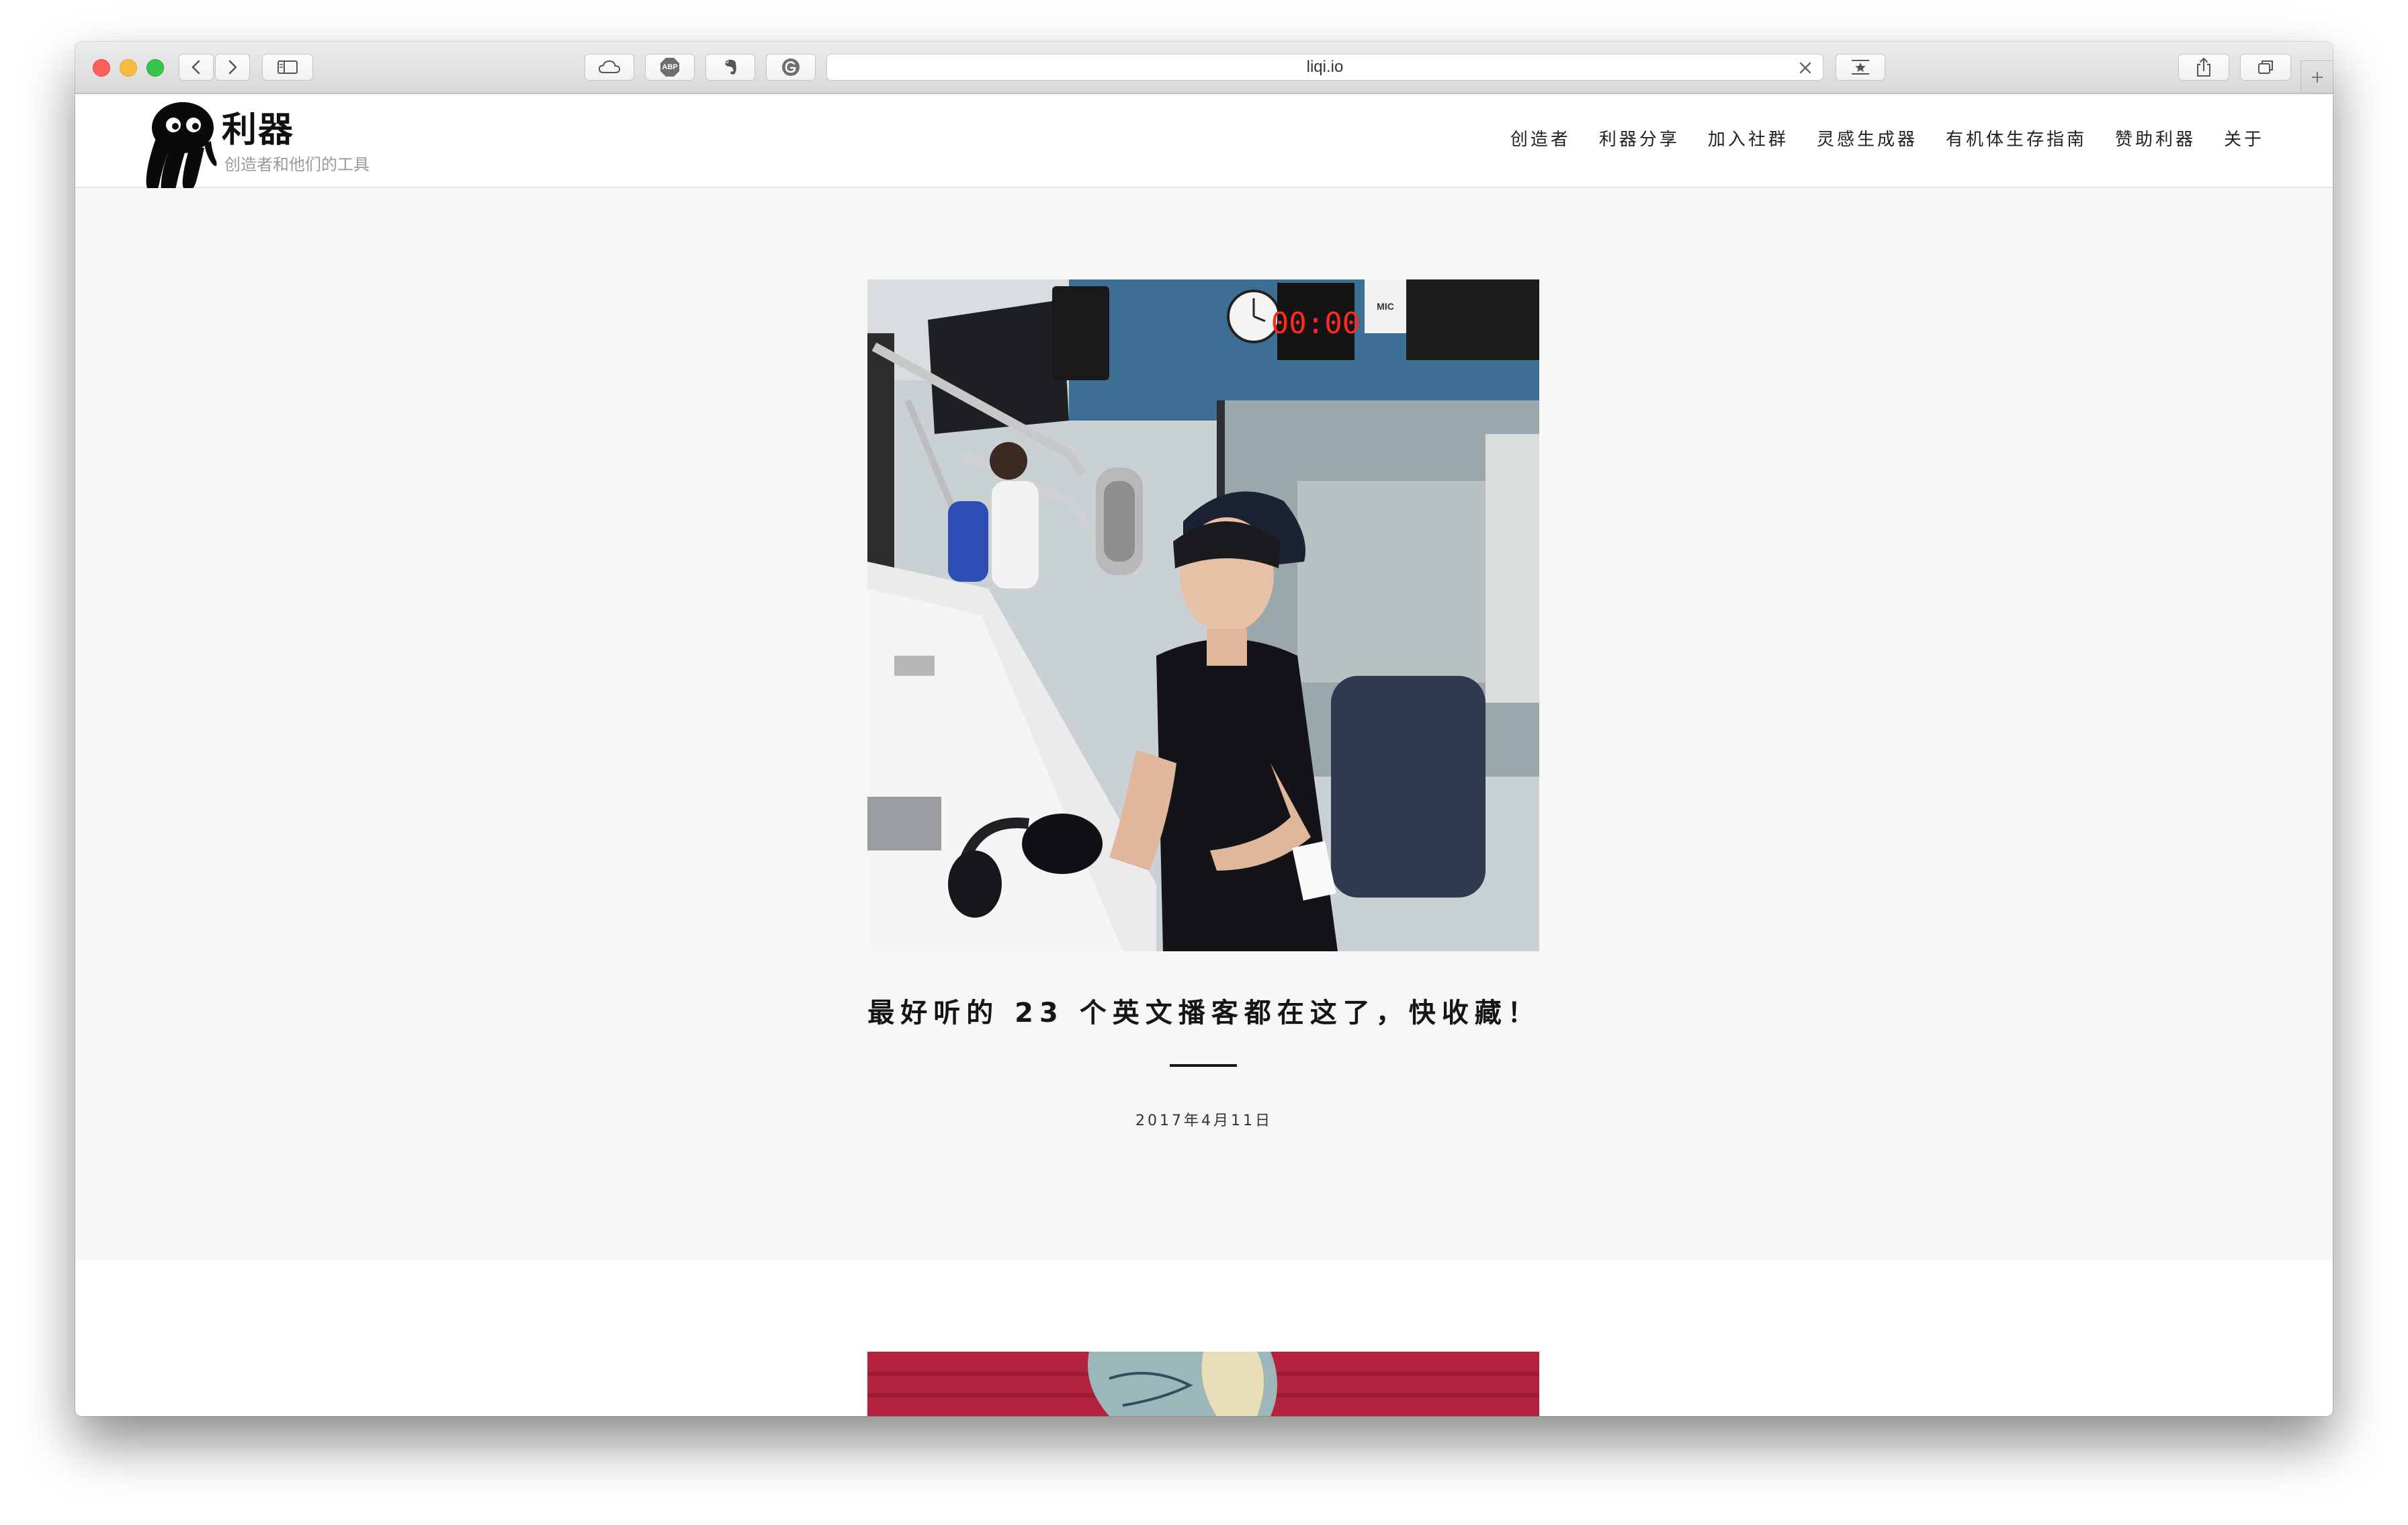 This screenshot has width=2408, height=1525. What do you see at coordinates (297, 164) in the screenshot?
I see `site-tagline: 创造者和他们的工具` at bounding box center [297, 164].